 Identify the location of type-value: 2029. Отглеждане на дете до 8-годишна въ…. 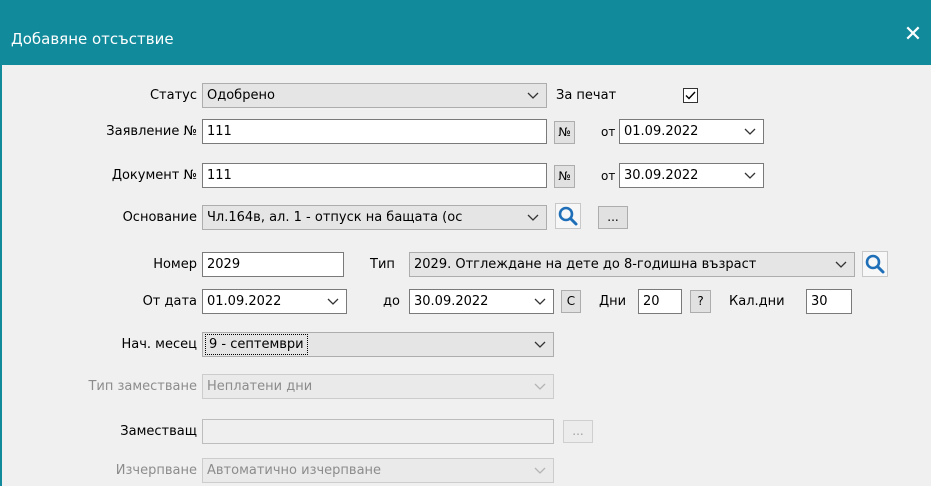
(585, 264).